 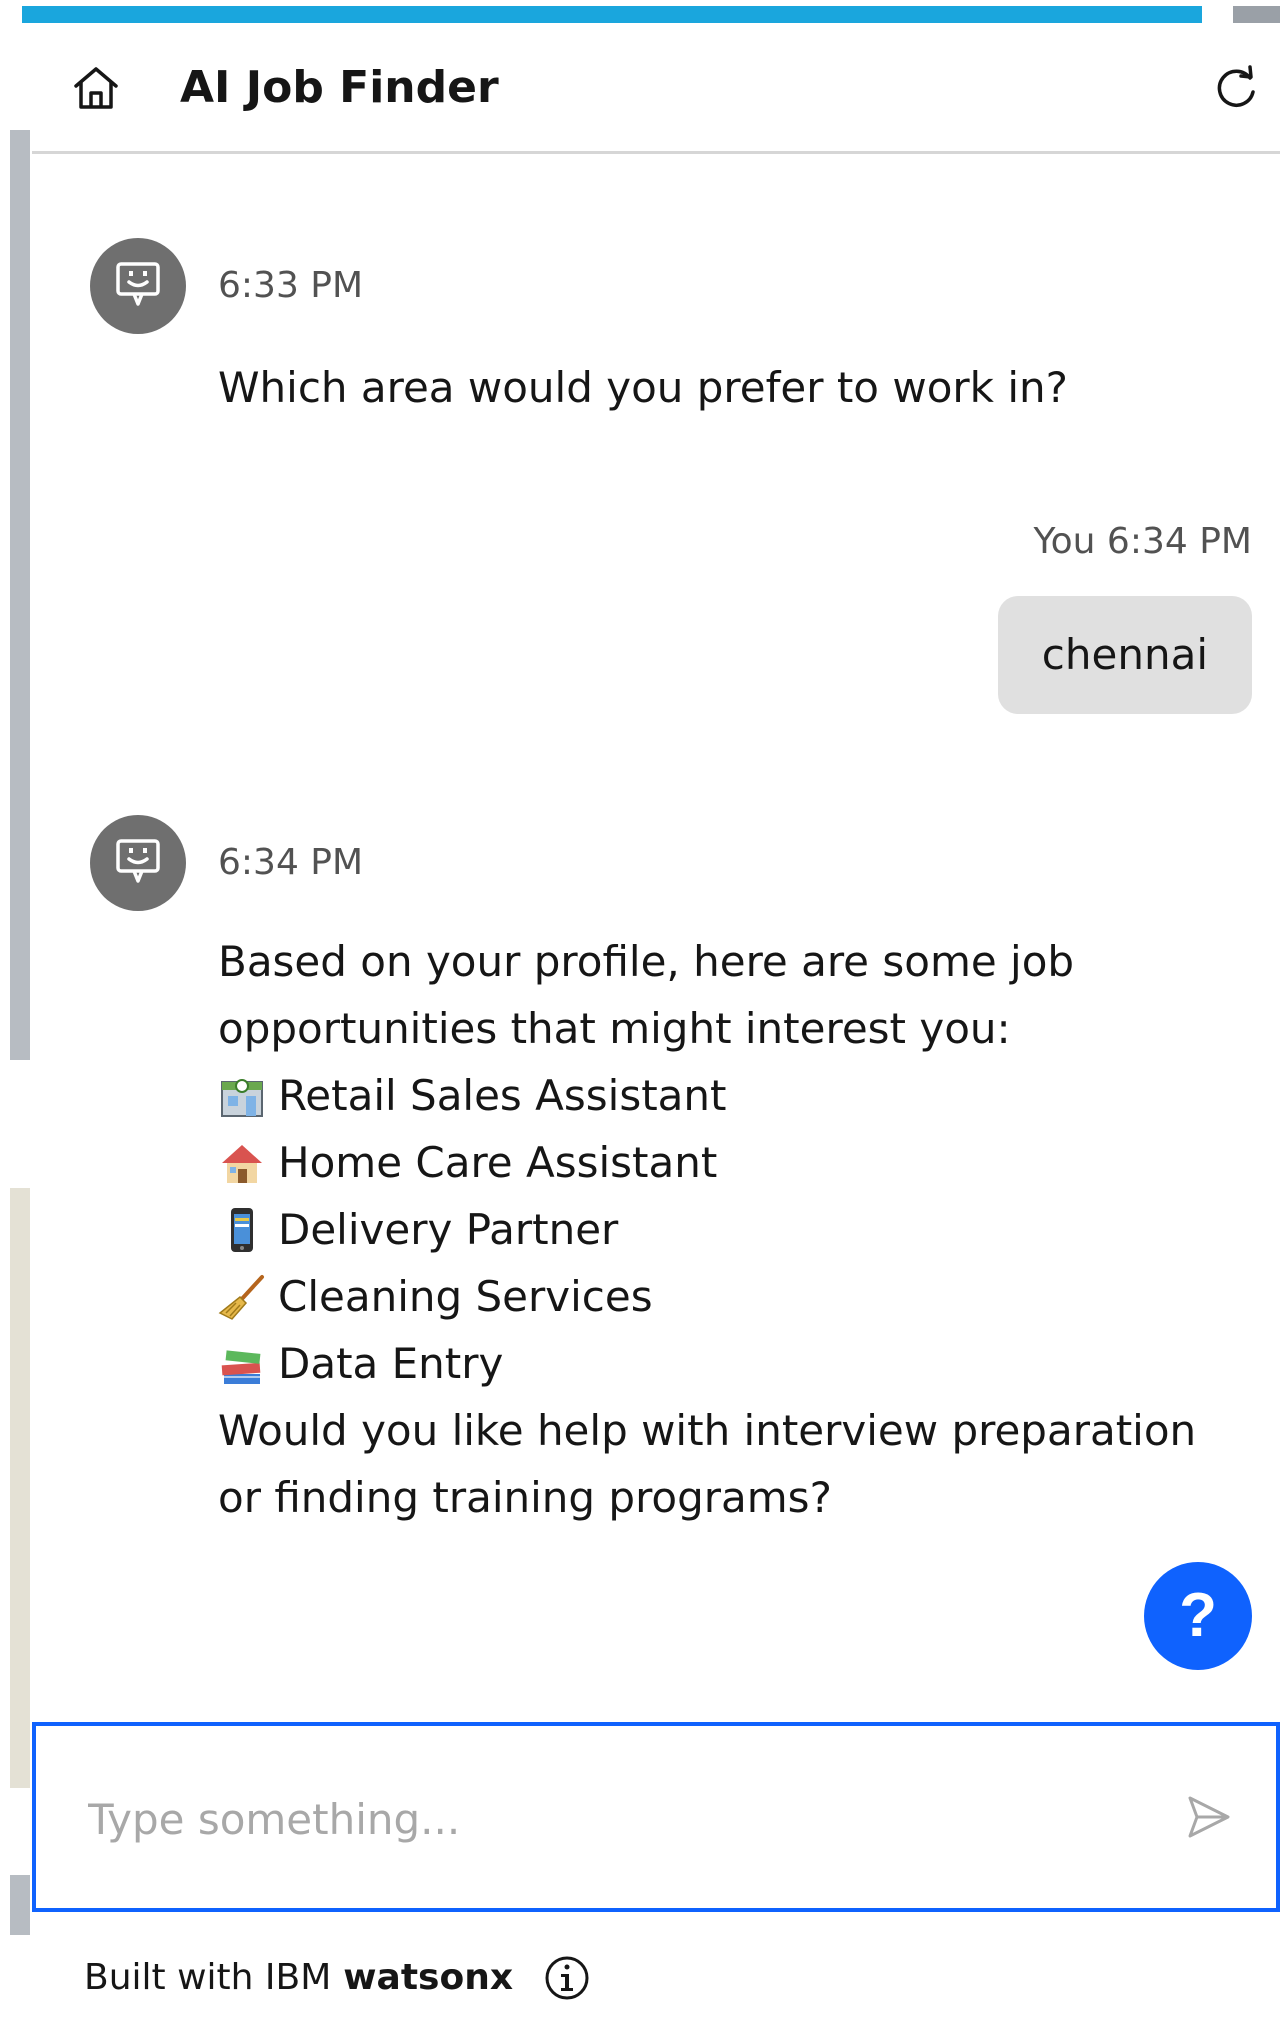 I want to click on broom-icon, so click(x=242, y=1297).